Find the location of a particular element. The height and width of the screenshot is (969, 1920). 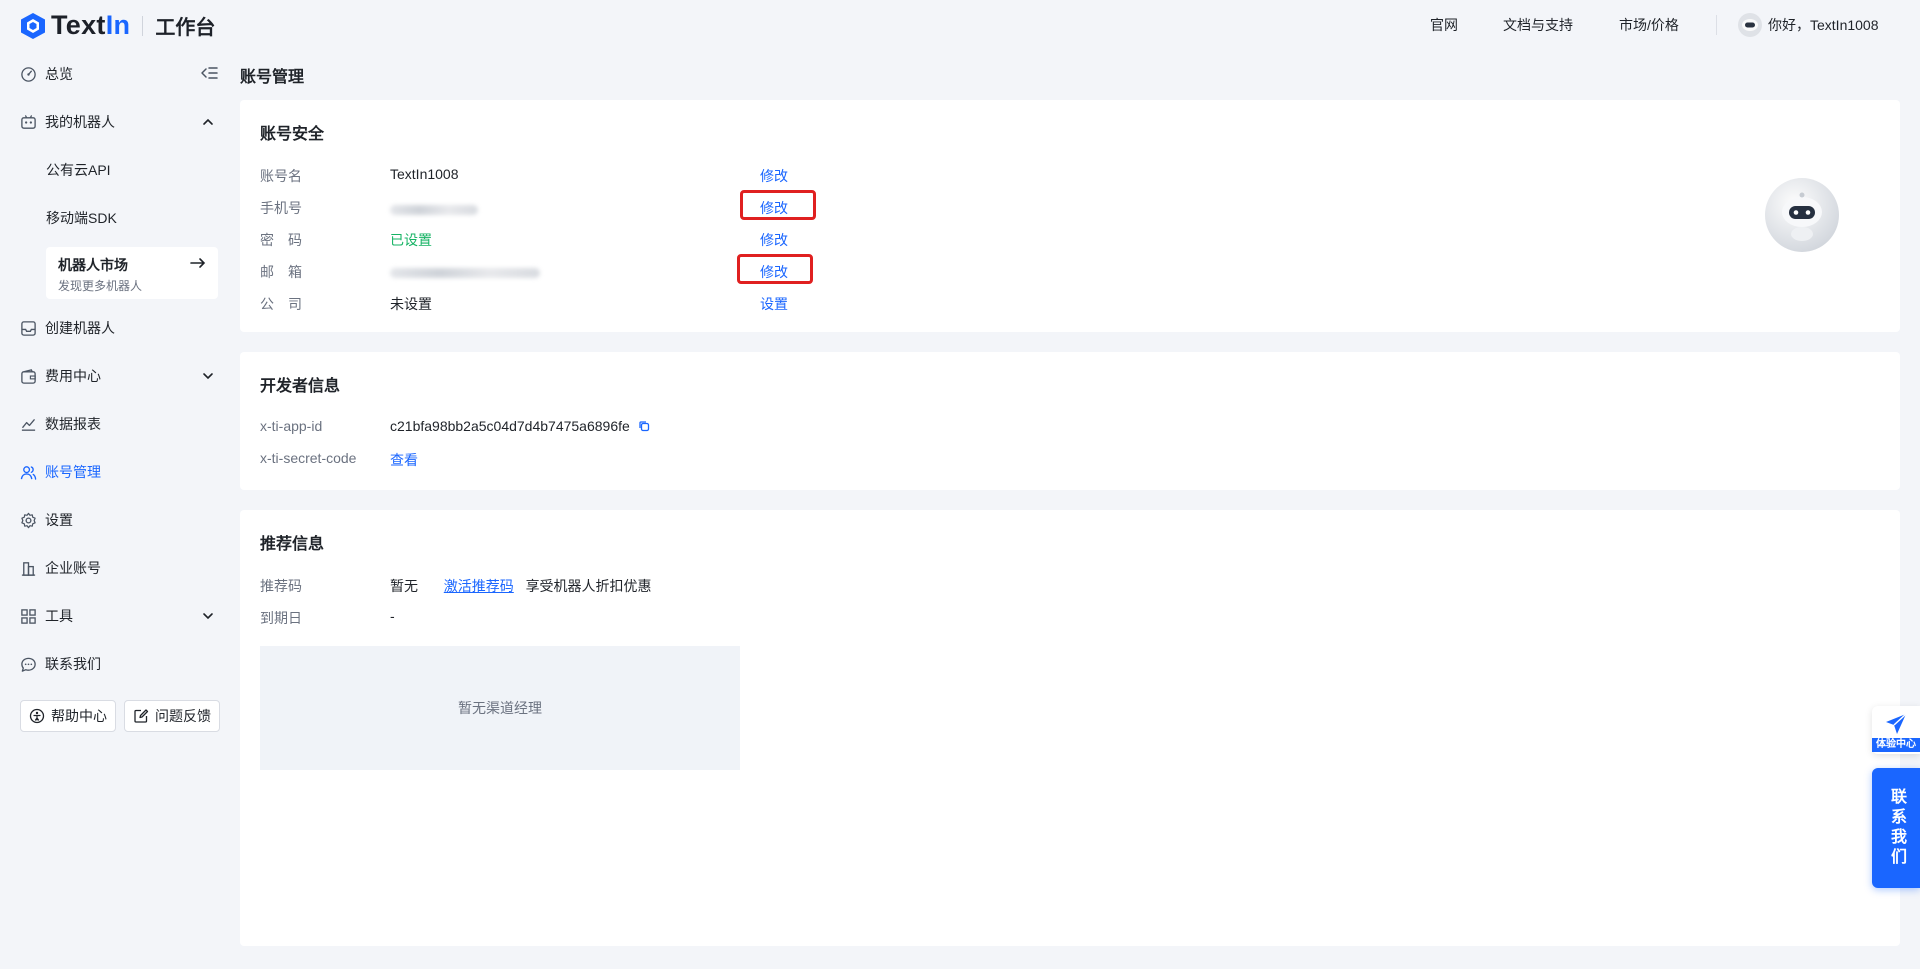

password-label: 密 码 is located at coordinates (281, 240).